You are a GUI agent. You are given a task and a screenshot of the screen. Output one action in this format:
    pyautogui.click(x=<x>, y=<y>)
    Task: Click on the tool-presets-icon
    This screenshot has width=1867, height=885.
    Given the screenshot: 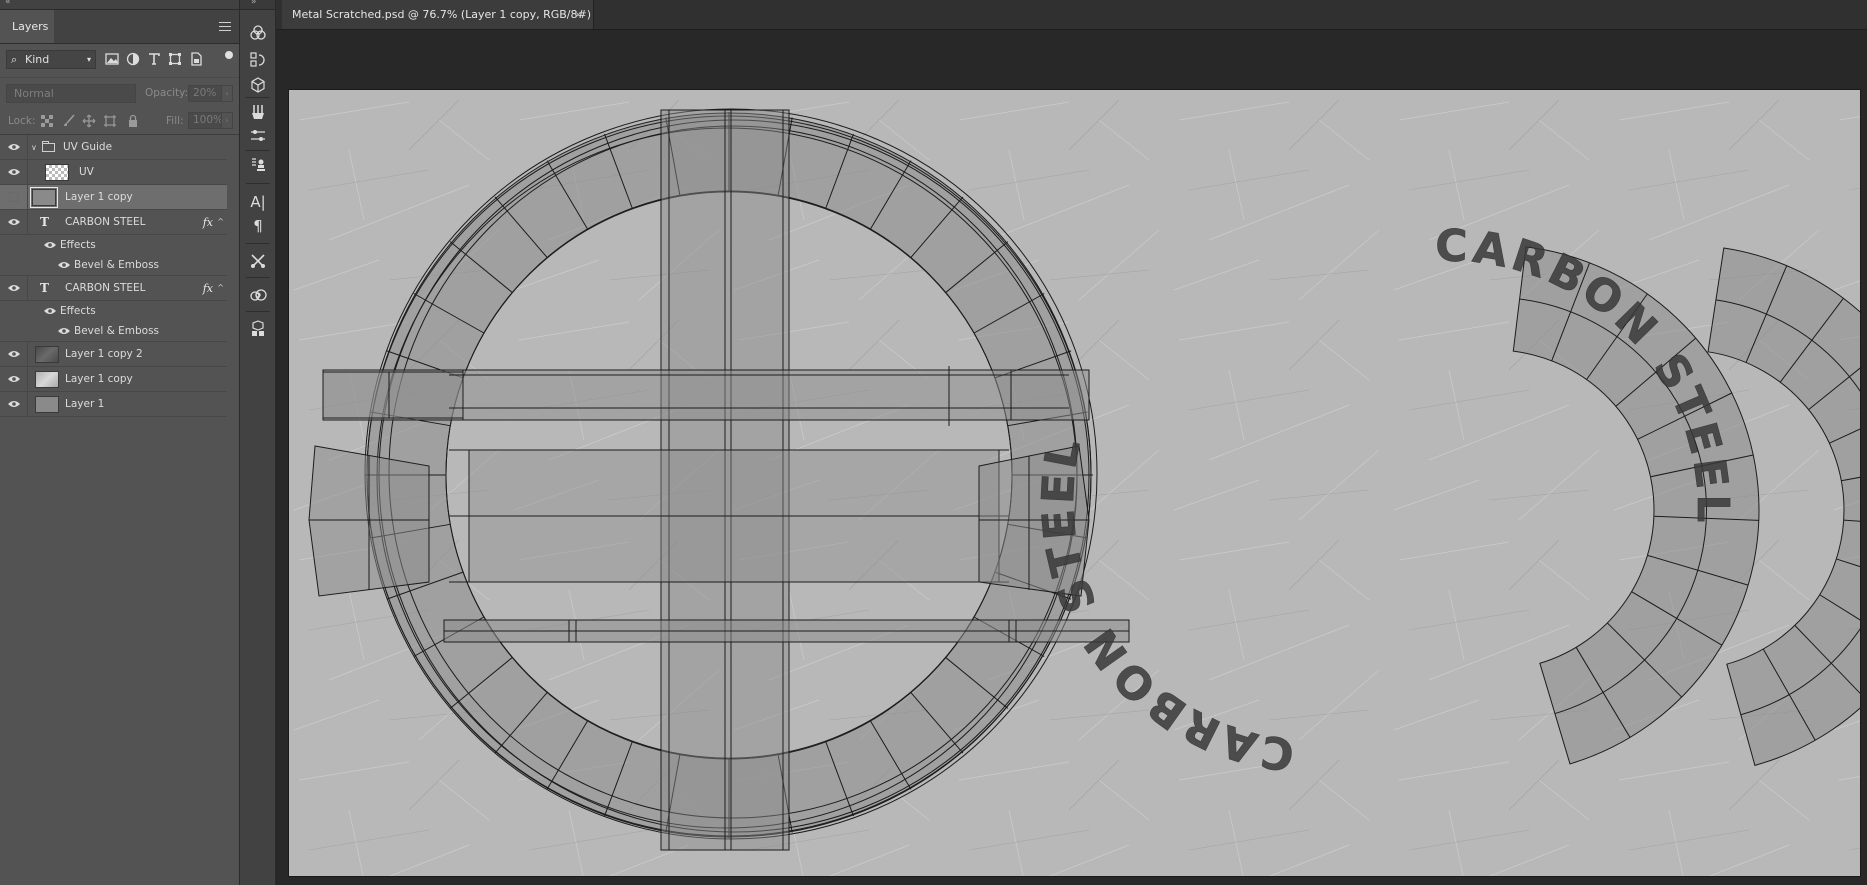 What is the action you would take?
    pyautogui.click(x=258, y=261)
    